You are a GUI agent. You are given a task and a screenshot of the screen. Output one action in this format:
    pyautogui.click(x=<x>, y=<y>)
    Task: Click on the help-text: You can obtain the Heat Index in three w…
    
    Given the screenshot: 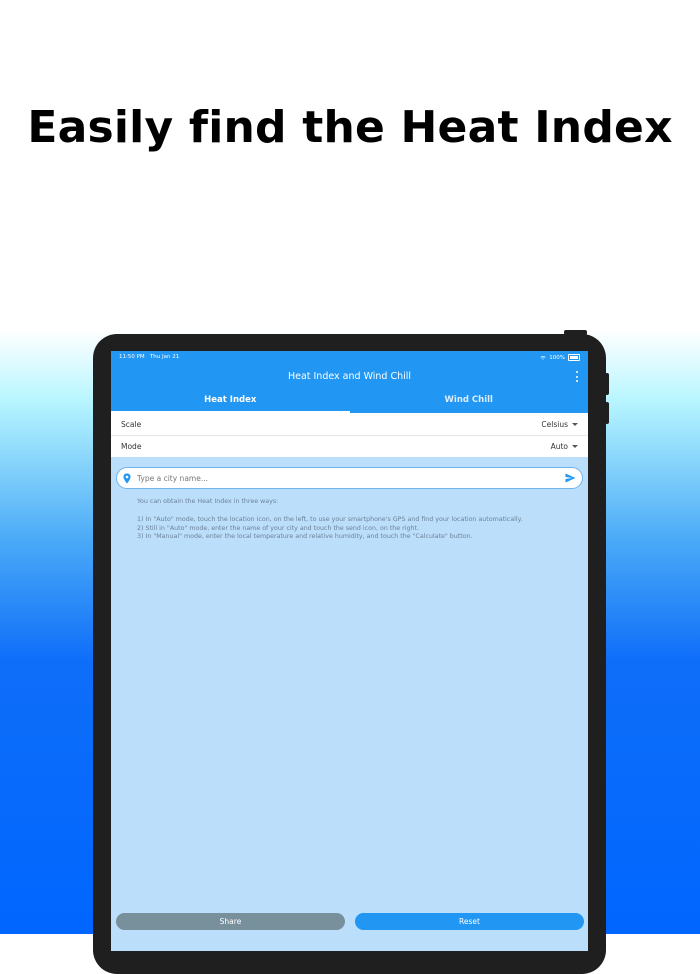 What is the action you would take?
    pyautogui.click(x=357, y=520)
    